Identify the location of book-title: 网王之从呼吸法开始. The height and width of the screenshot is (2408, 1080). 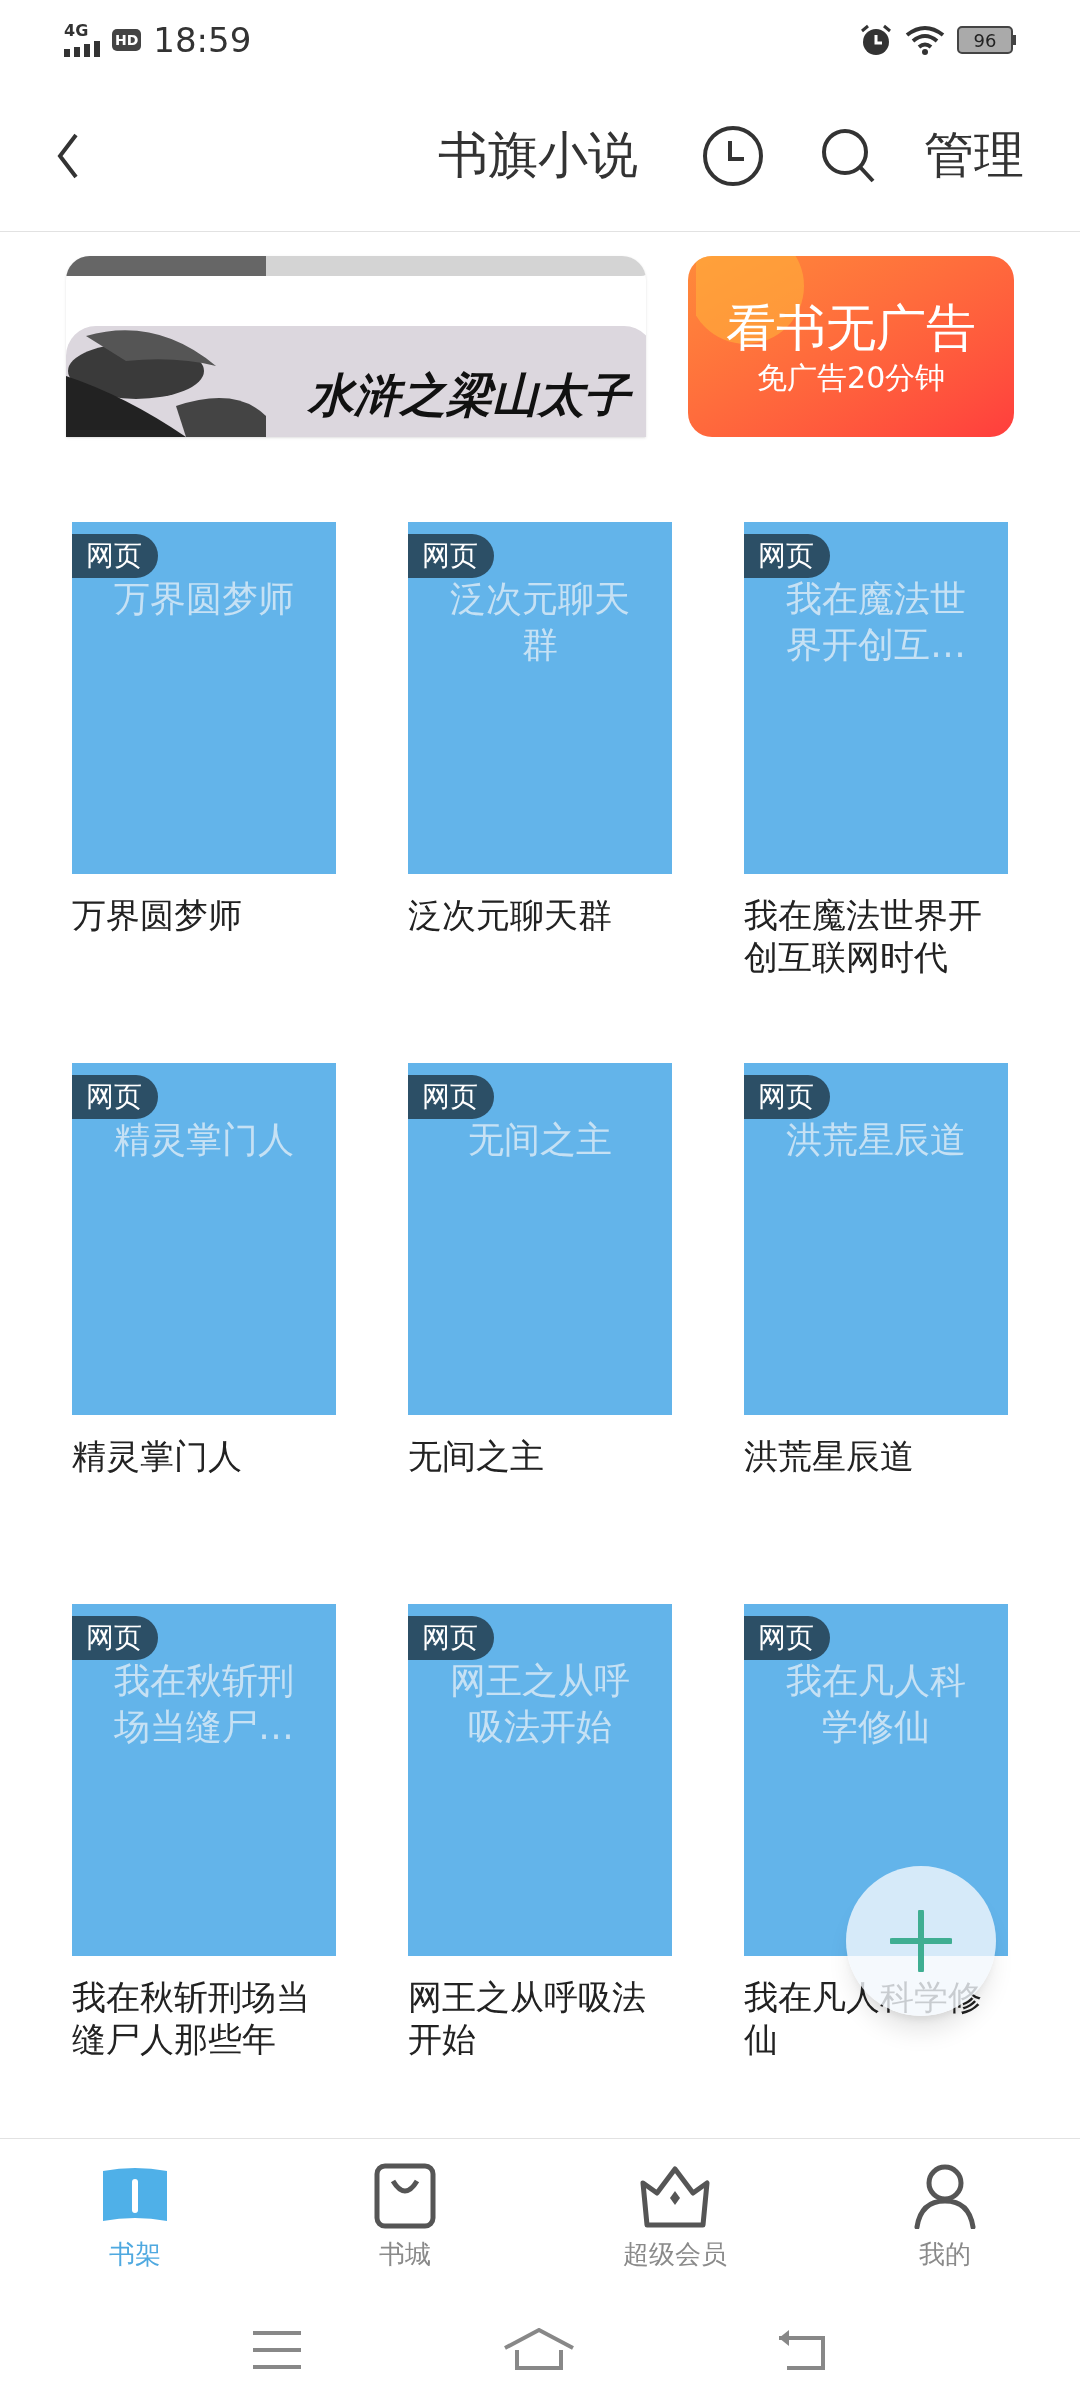
(527, 2018).